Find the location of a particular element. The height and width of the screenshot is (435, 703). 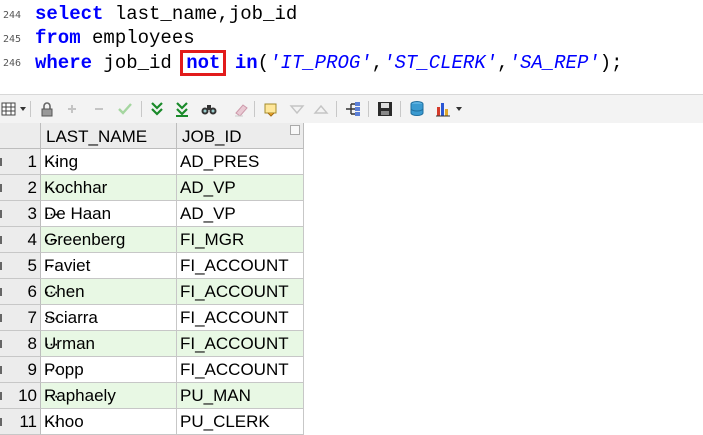

last-name-cell: Popp ··· is located at coordinates (109, 370).